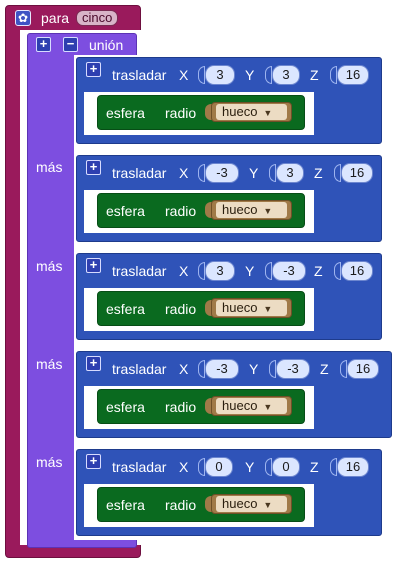 The height and width of the screenshot is (564, 402). What do you see at coordinates (106, 45) in the screenshot?
I see `union-label: unión` at bounding box center [106, 45].